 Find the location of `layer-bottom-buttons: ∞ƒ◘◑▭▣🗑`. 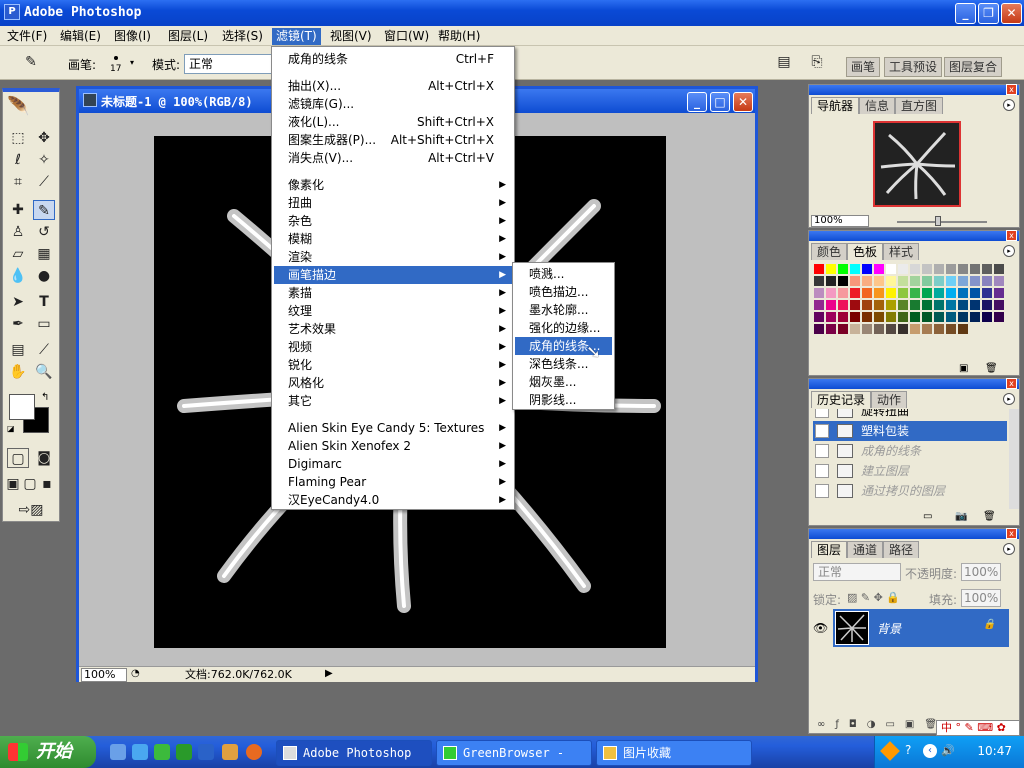

layer-bottom-buttons: ∞ƒ◘◑▭▣🗑 is located at coordinates (882, 724).